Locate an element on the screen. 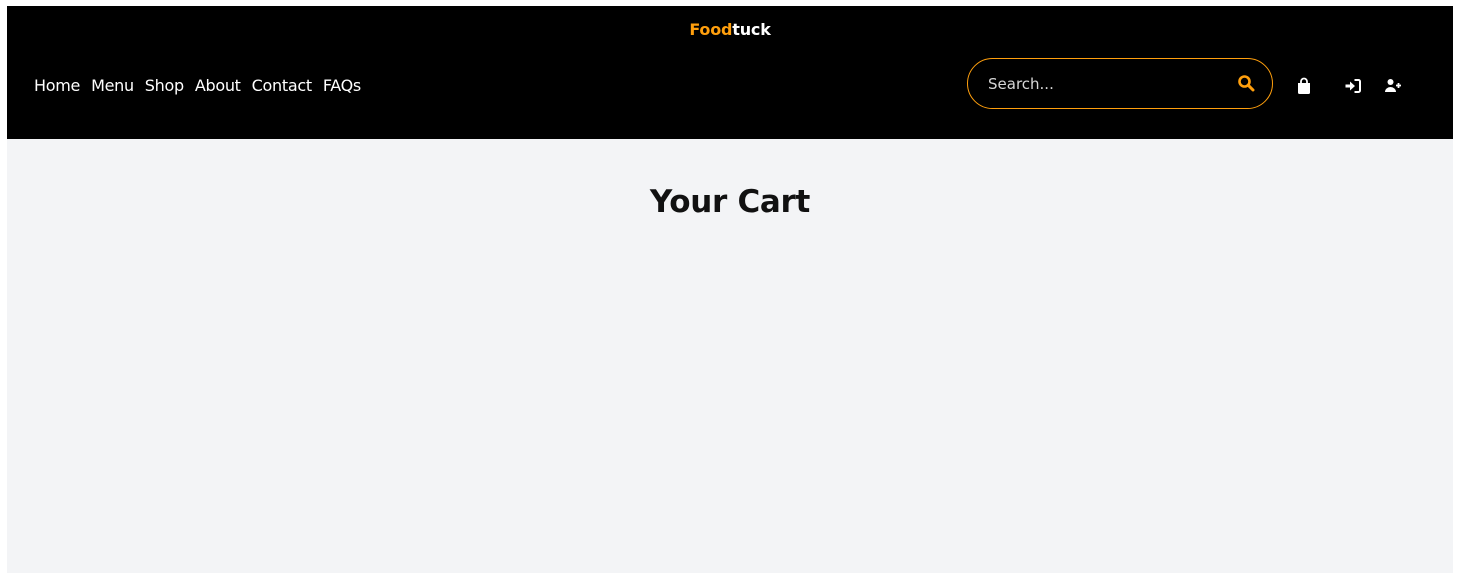 The width and height of the screenshot is (1459, 573). brand-logo: Foodtuck is located at coordinates (730, 30).